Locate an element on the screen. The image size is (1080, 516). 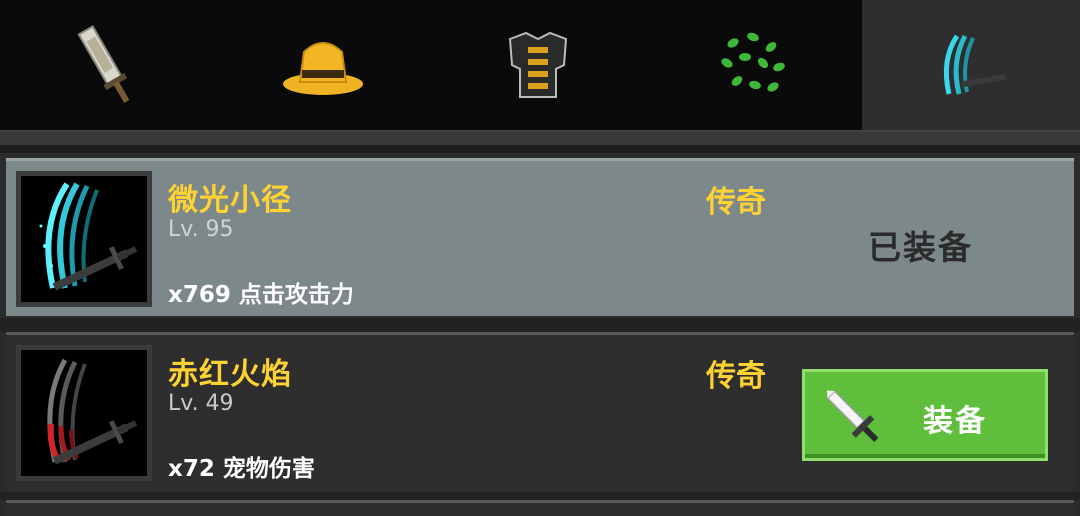
item-level: Lv. 95 is located at coordinates (201, 229).